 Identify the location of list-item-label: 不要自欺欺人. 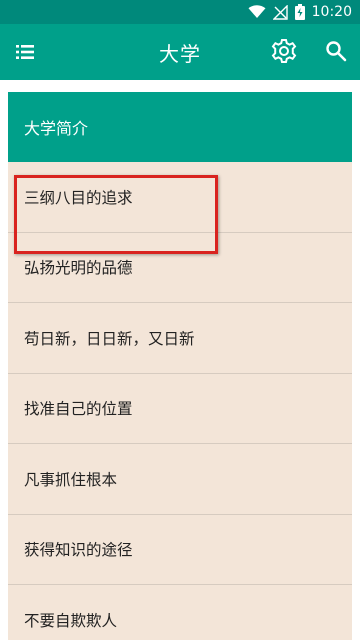
(71, 620).